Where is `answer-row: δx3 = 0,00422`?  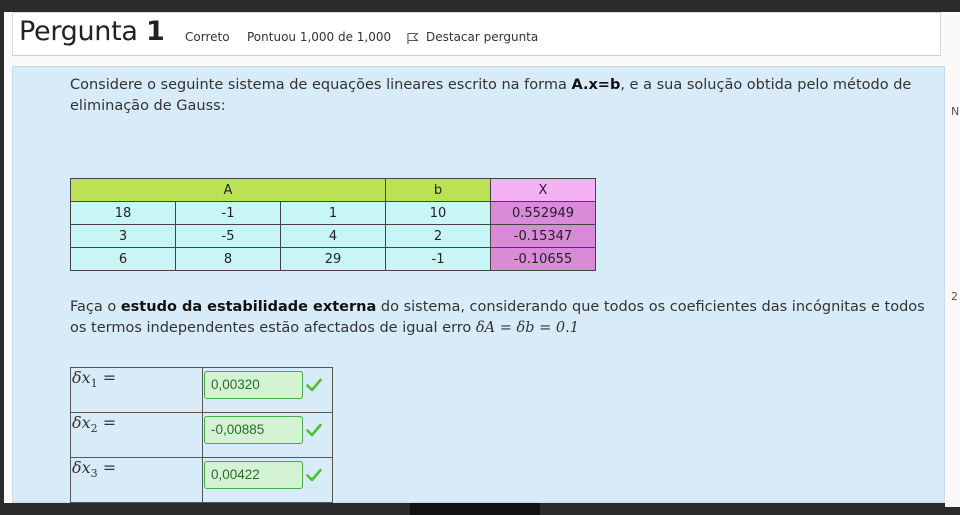 answer-row: δx3 = 0,00422 is located at coordinates (201, 480).